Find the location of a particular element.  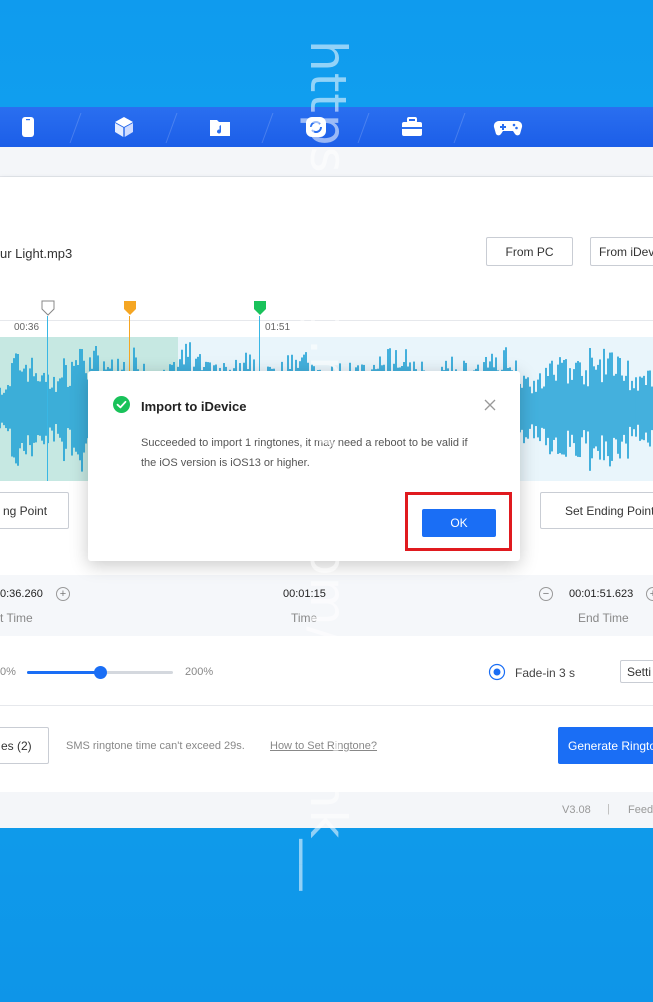

how-to-set-ringtone-link: How to Set Ringtone? is located at coordinates (323, 746).